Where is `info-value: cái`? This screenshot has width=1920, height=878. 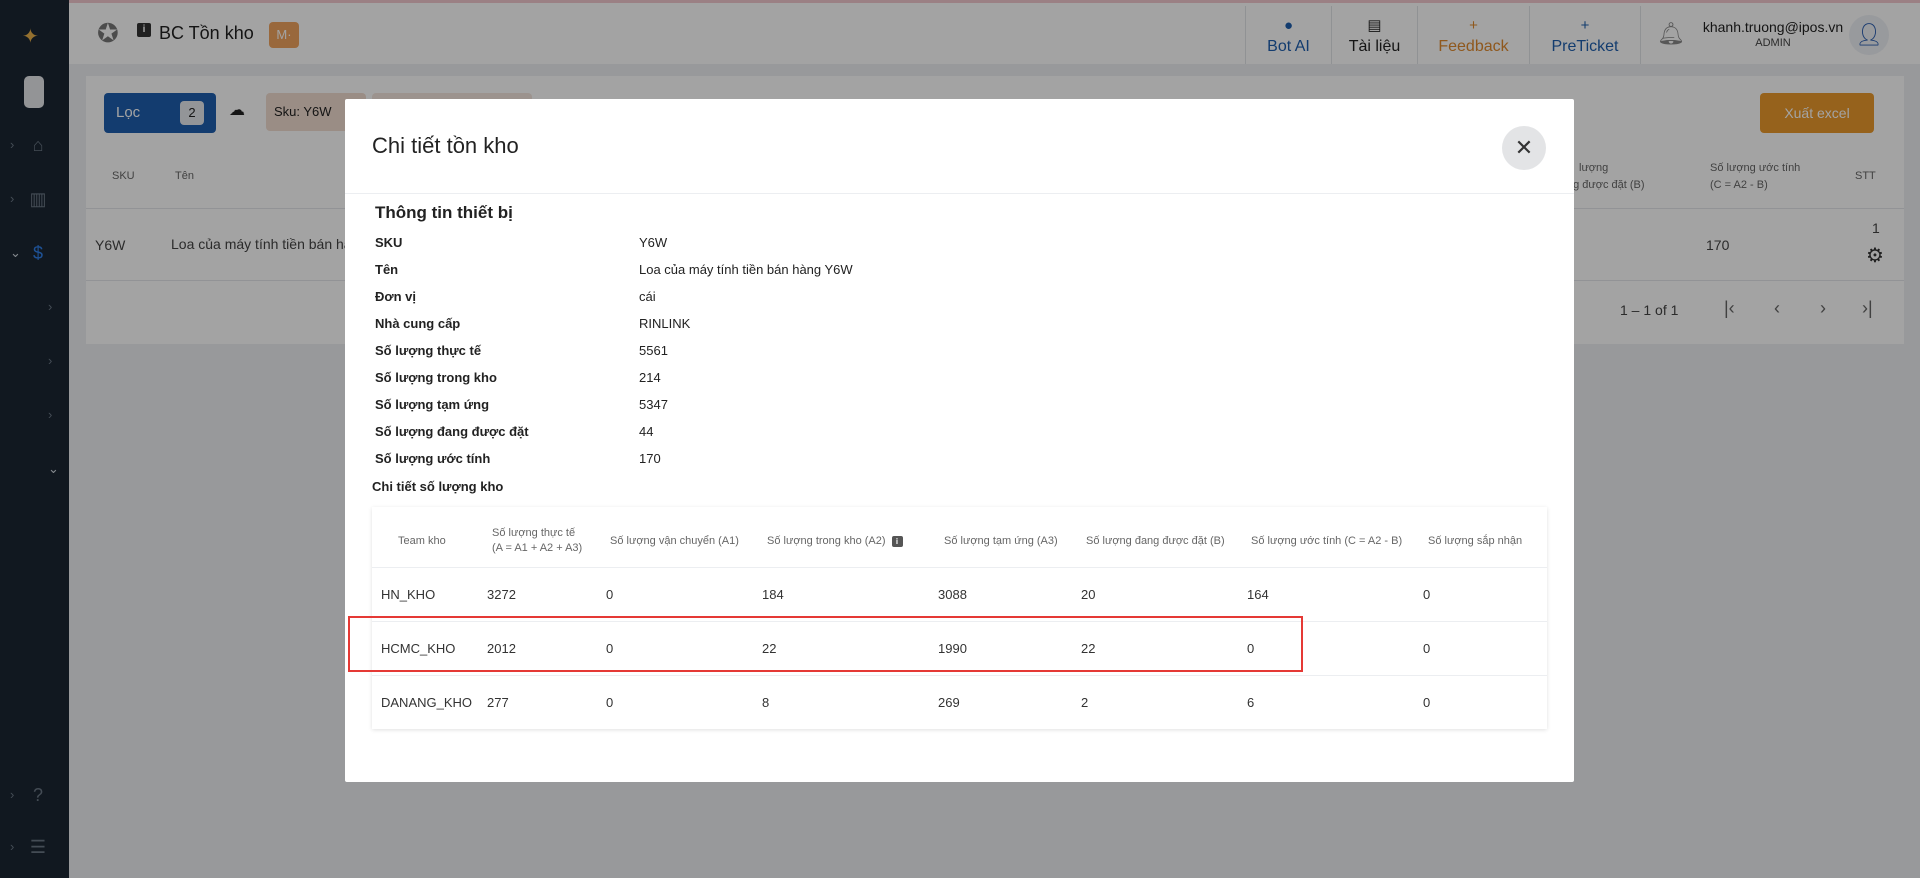
info-value: cái is located at coordinates (647, 296).